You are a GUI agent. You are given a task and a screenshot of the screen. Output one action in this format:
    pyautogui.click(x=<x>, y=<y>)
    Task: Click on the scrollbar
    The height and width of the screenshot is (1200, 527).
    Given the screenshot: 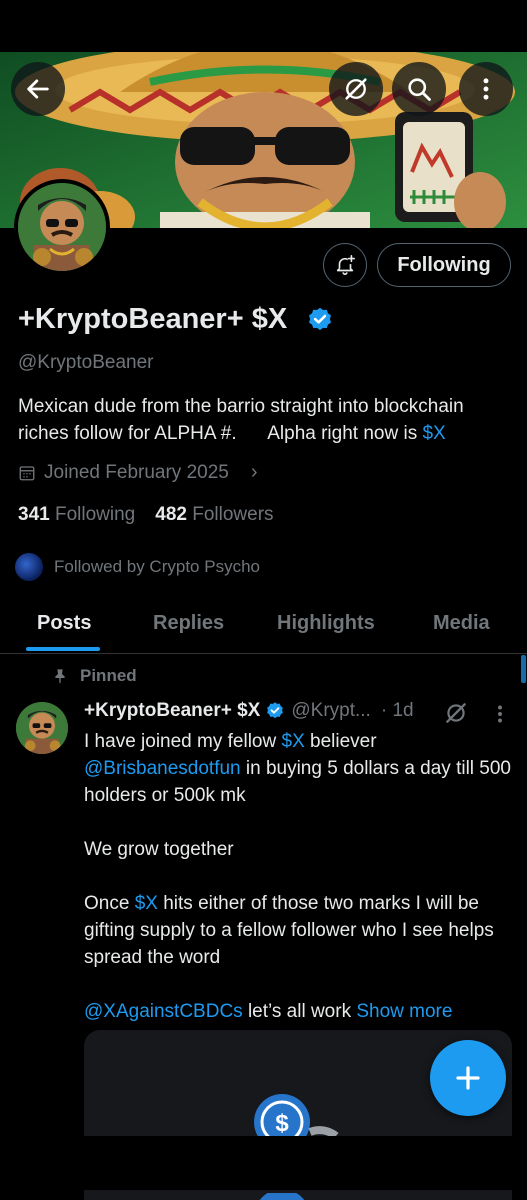 What is the action you would take?
    pyautogui.click(x=523, y=669)
    